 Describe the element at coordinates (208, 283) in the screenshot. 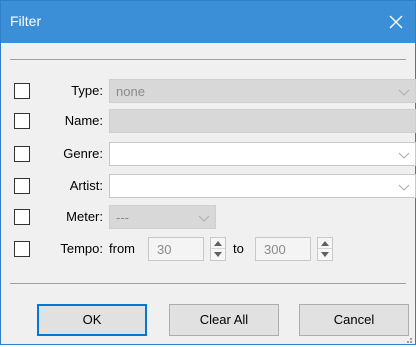

I see `bottom-separator` at that location.